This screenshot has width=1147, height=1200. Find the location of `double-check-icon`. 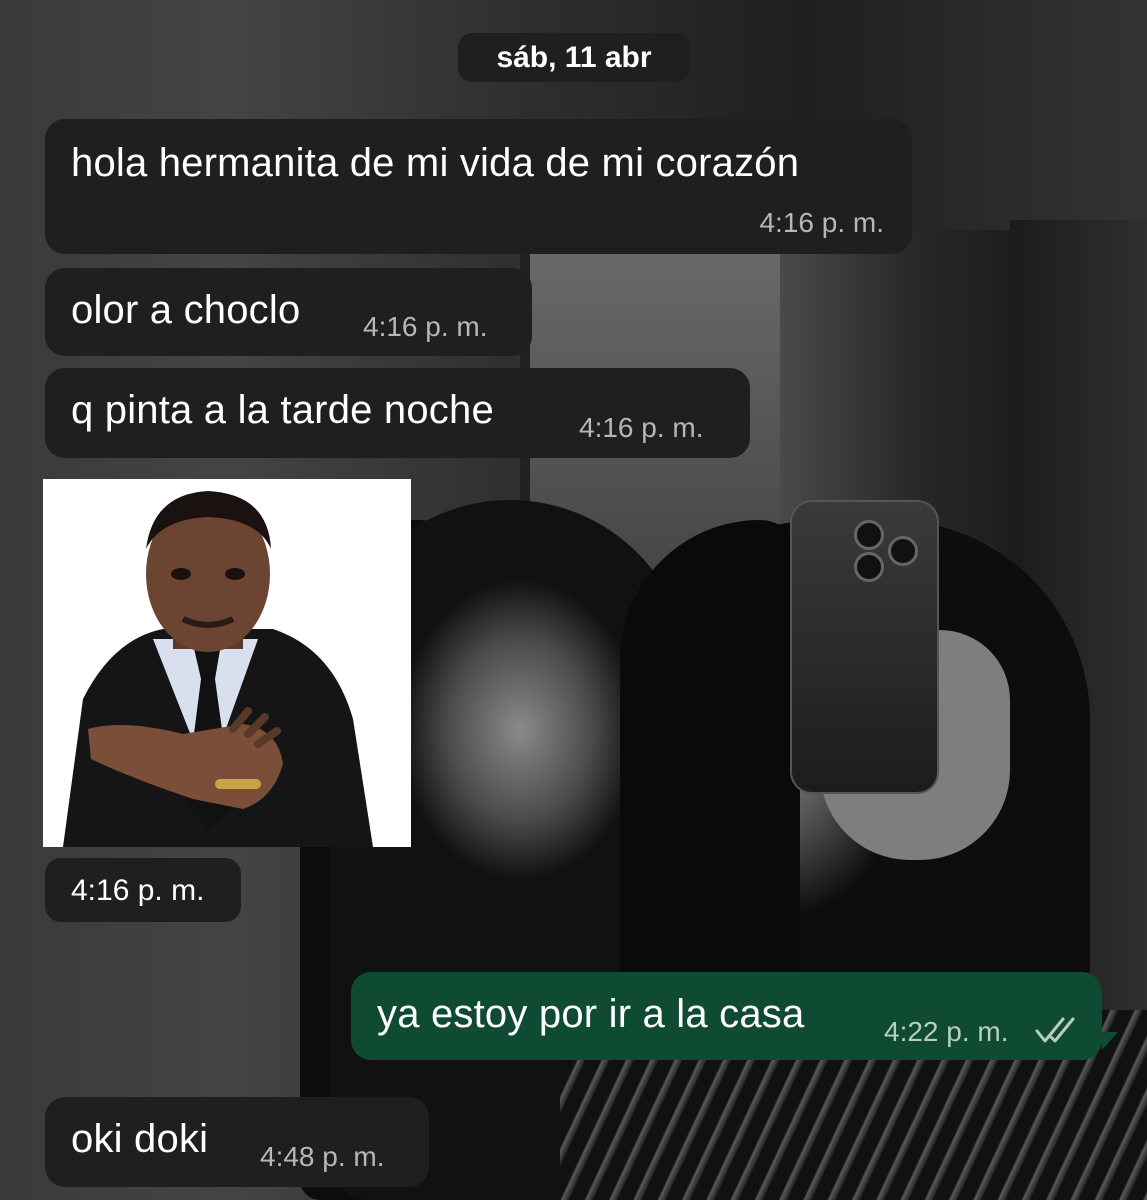

double-check-icon is located at coordinates (1055, 1030).